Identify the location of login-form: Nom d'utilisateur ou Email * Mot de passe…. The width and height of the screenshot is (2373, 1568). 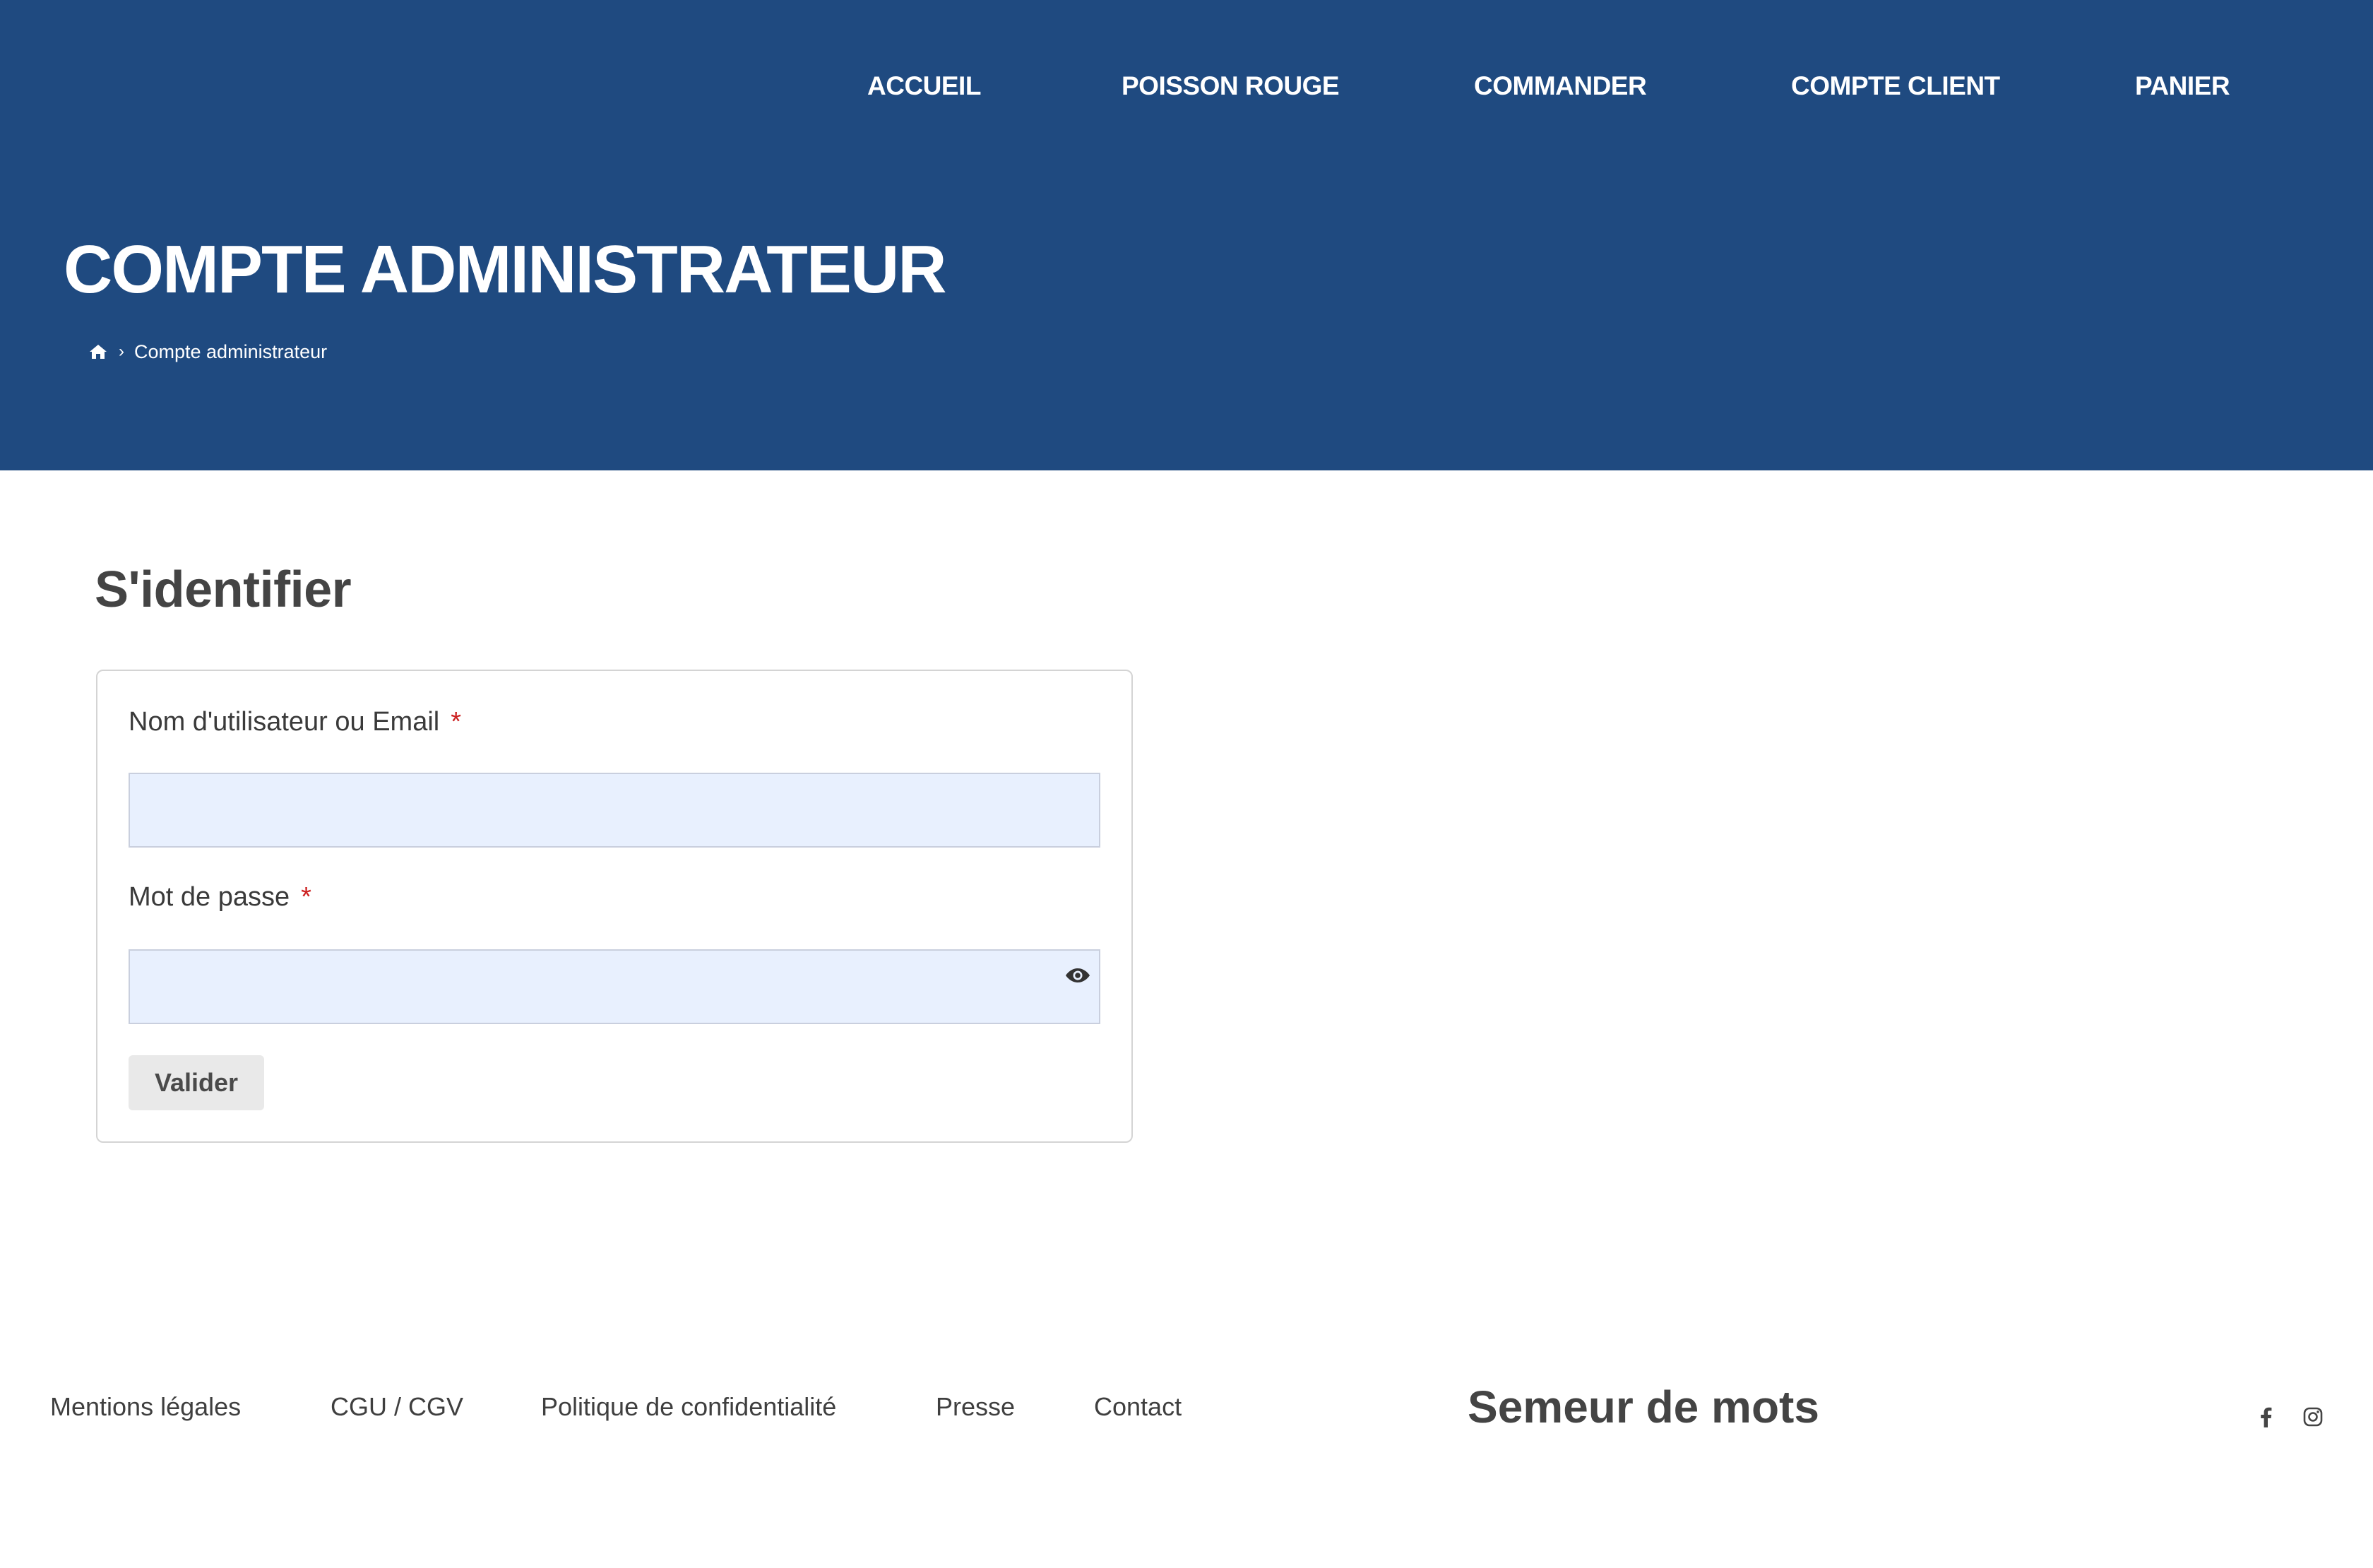
(614, 906).